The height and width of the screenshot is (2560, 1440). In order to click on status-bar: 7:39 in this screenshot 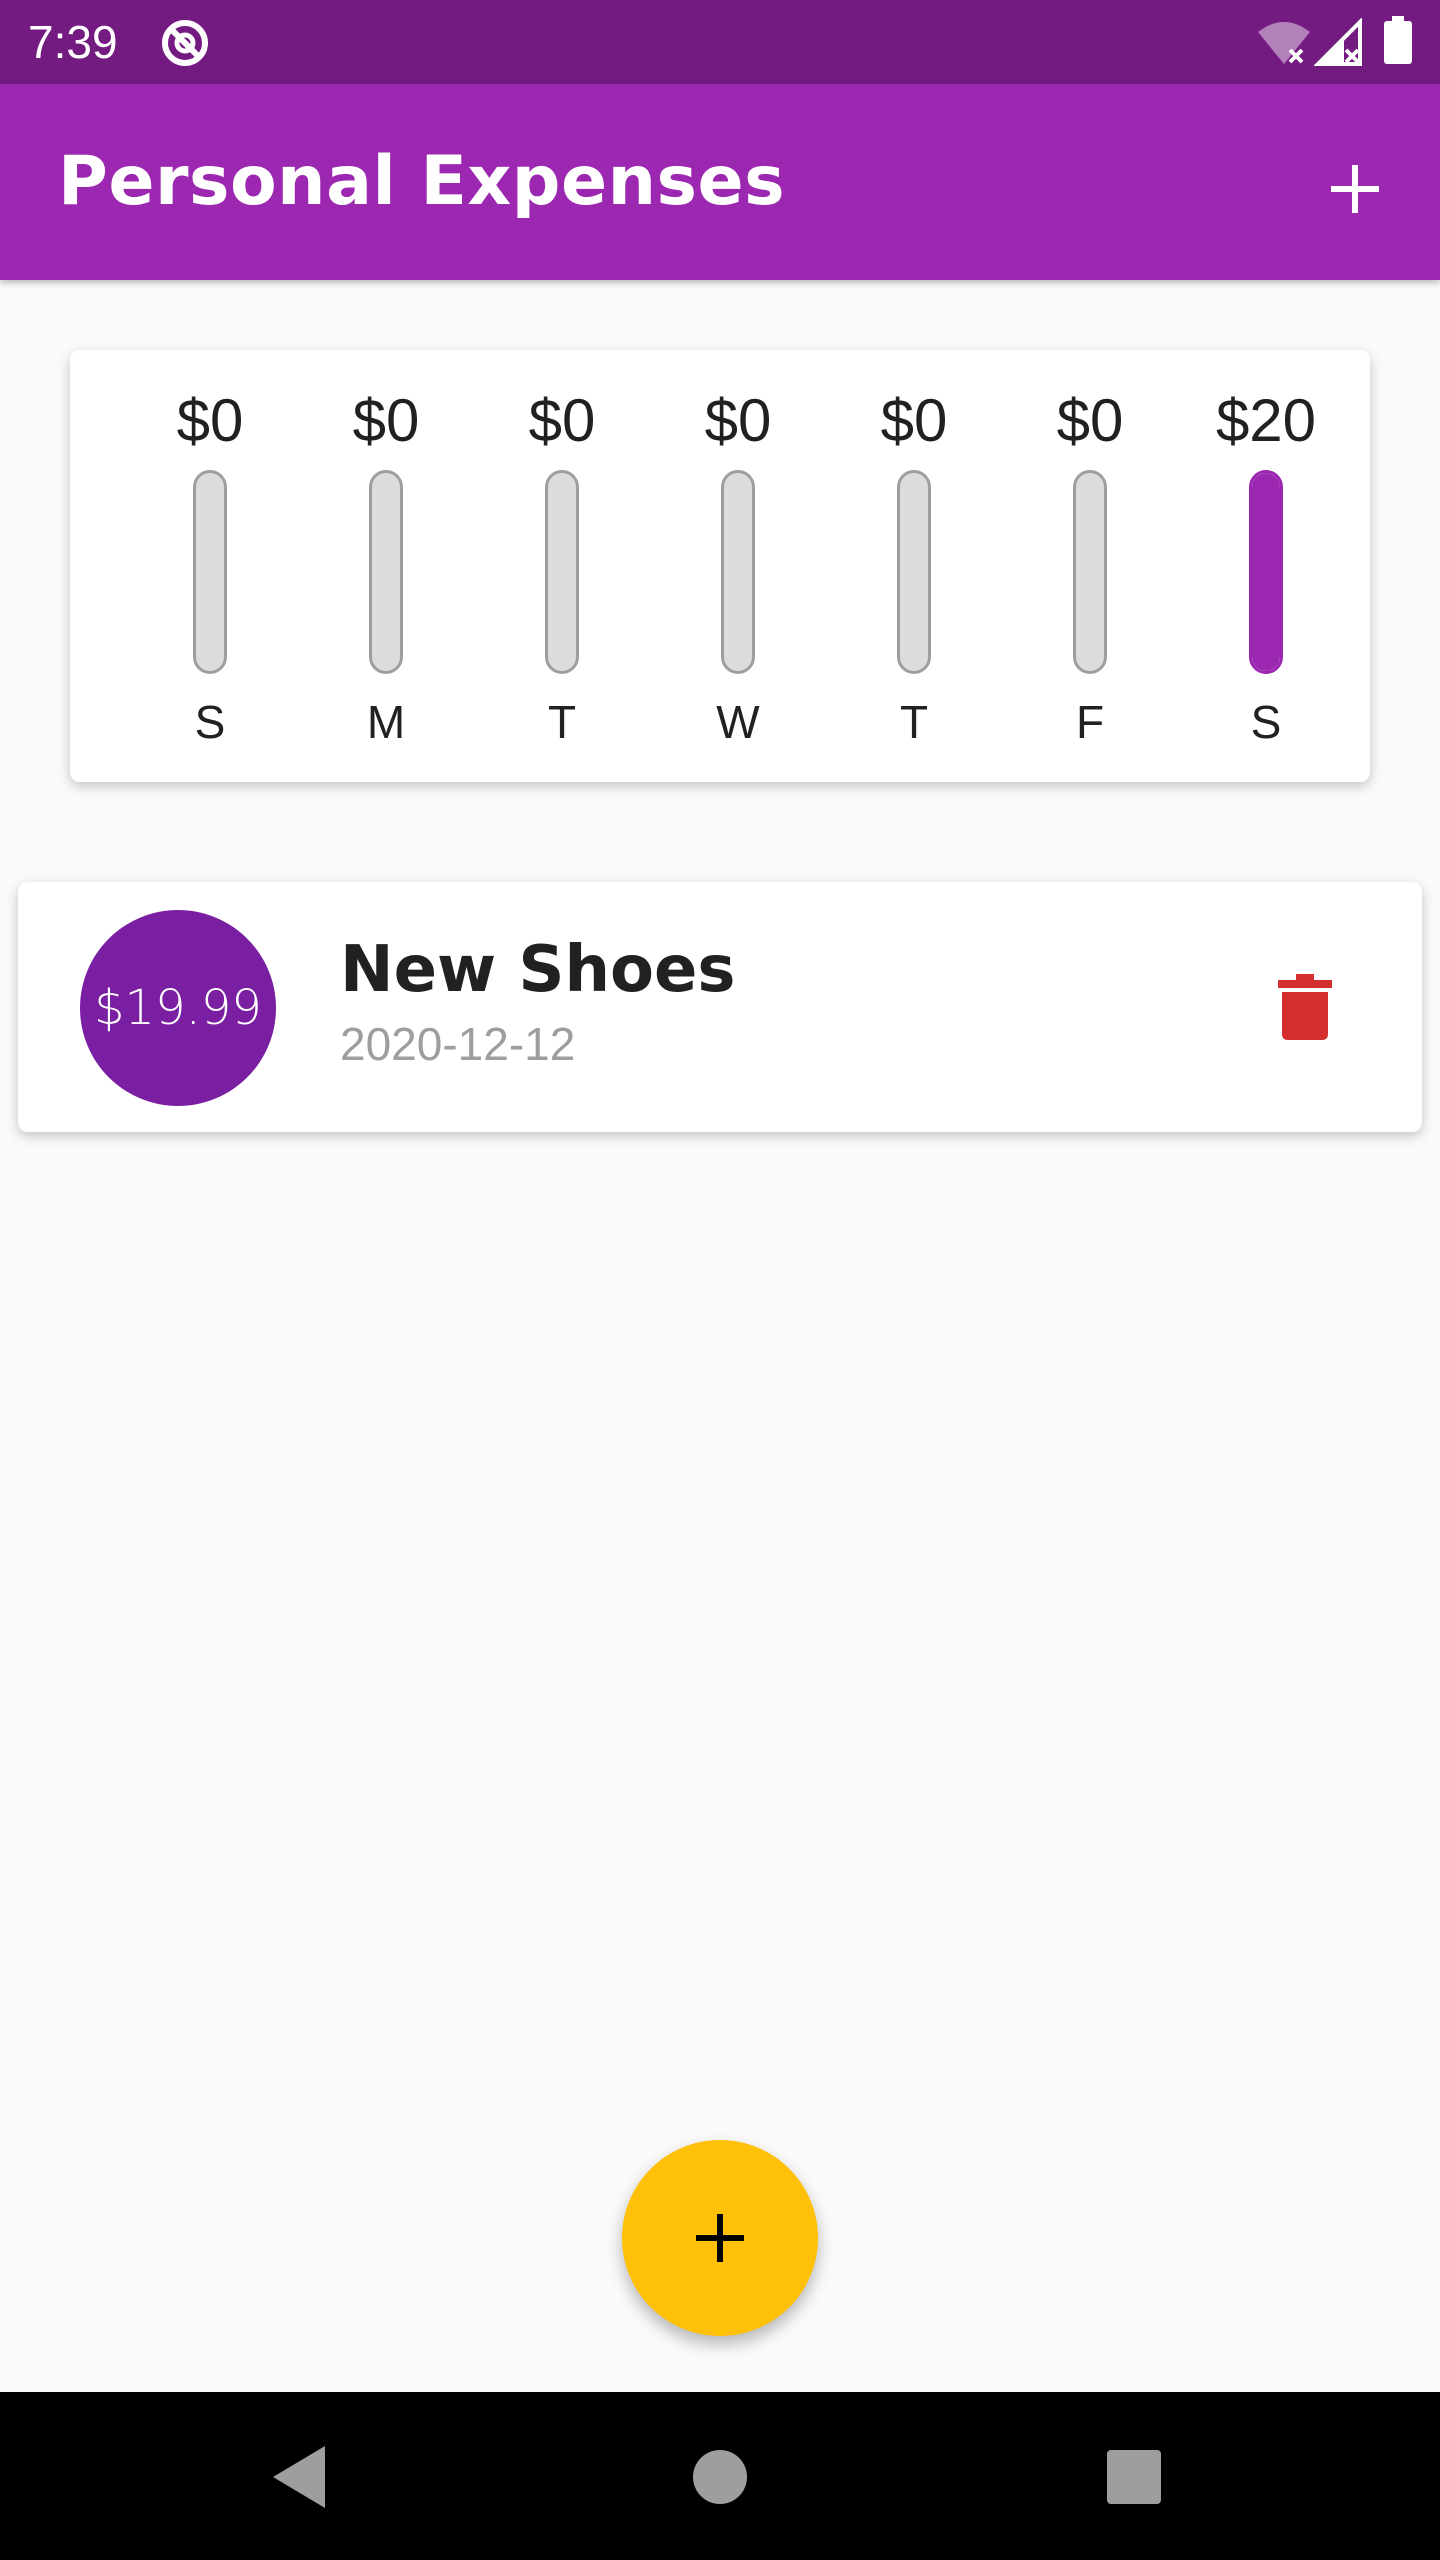, I will do `click(720, 42)`.